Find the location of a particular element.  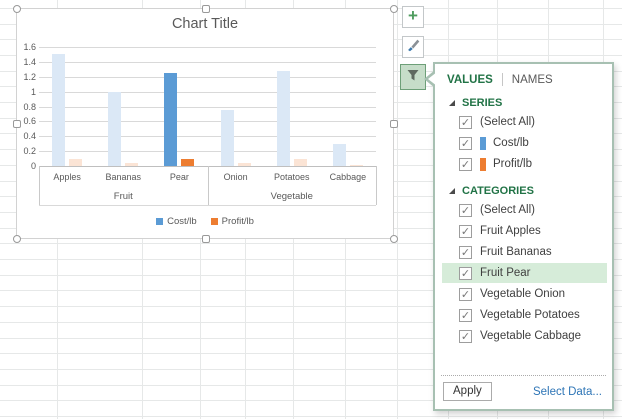

checkbox-vegetable-onion: ✓ is located at coordinates (465, 294).